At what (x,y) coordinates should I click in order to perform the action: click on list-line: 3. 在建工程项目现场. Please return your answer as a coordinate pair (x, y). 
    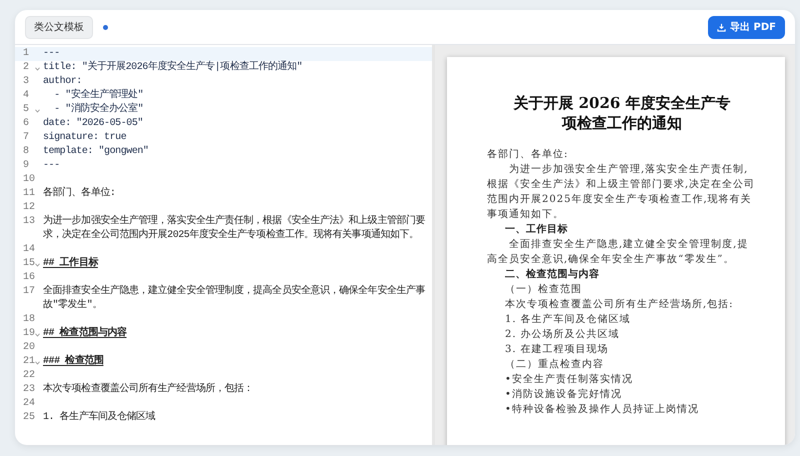
    Looking at the image, I should click on (557, 349).